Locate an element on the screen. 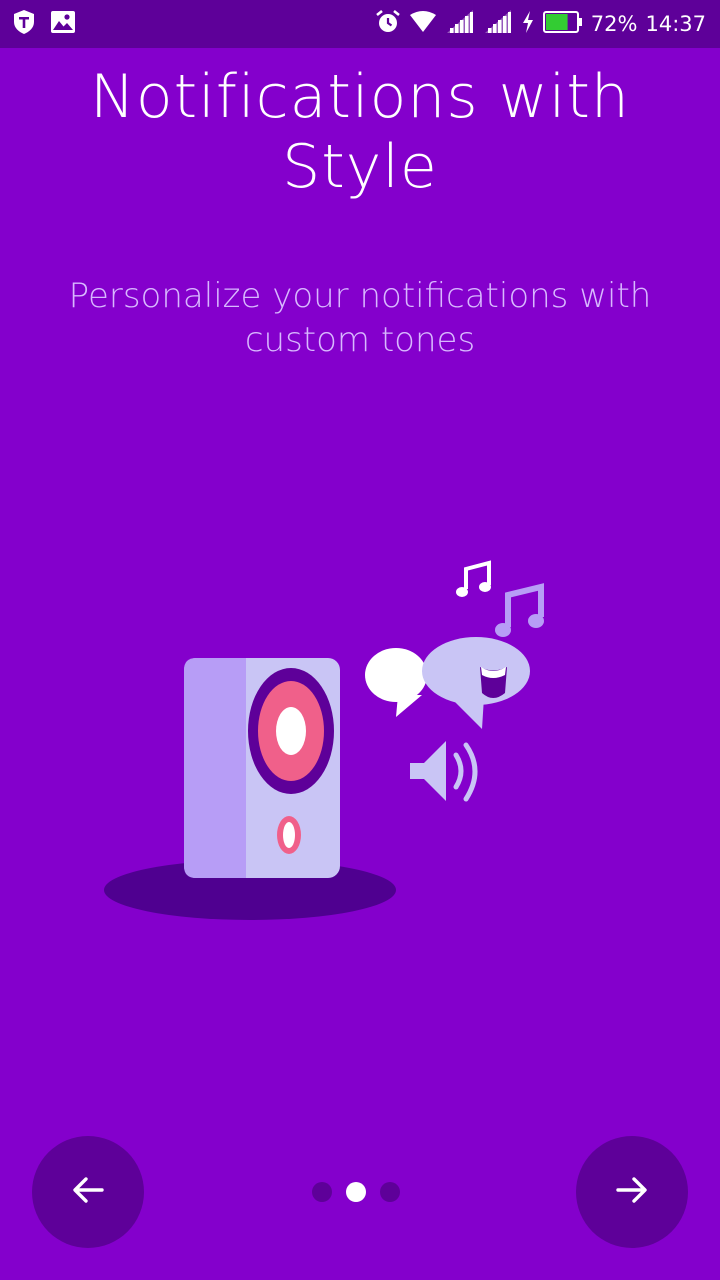  arrow-right-icon is located at coordinates (632, 1192).